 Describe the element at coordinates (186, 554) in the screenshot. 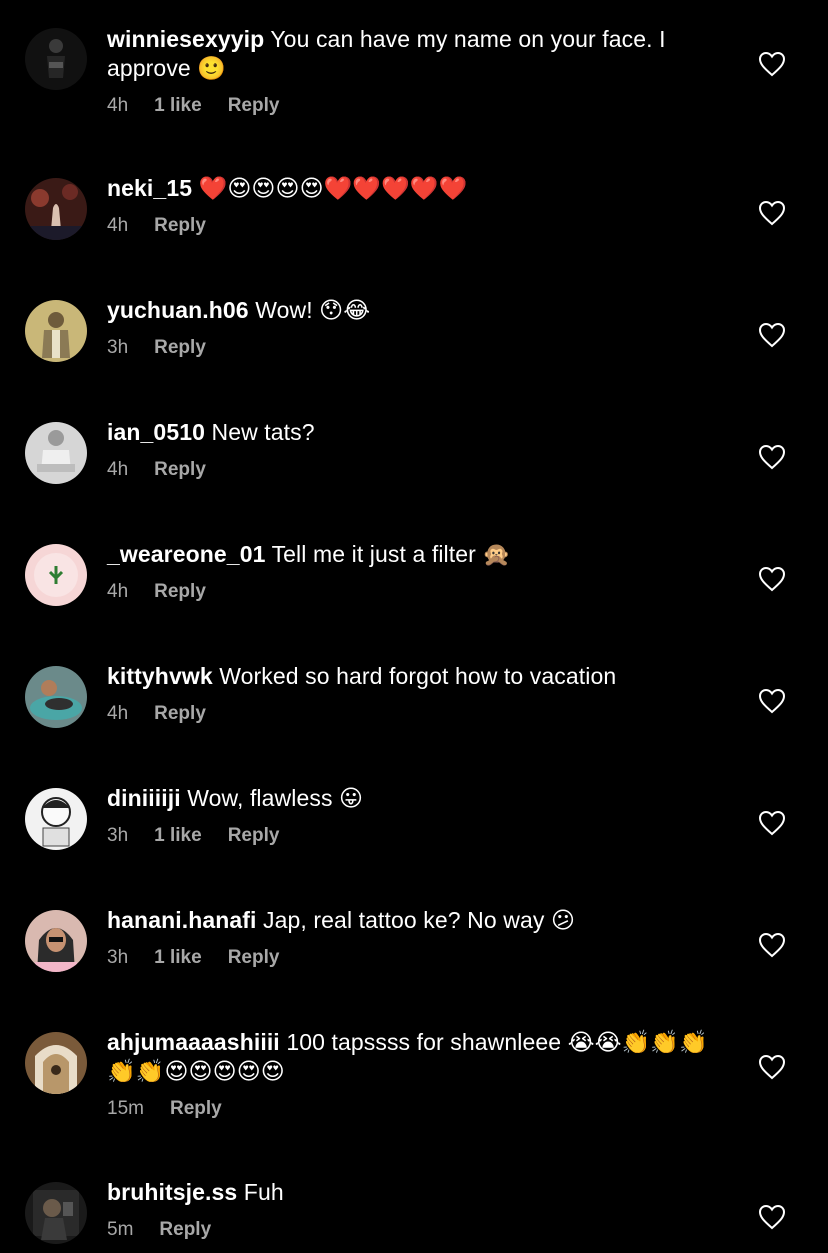

I see `username: _weareone_01` at that location.